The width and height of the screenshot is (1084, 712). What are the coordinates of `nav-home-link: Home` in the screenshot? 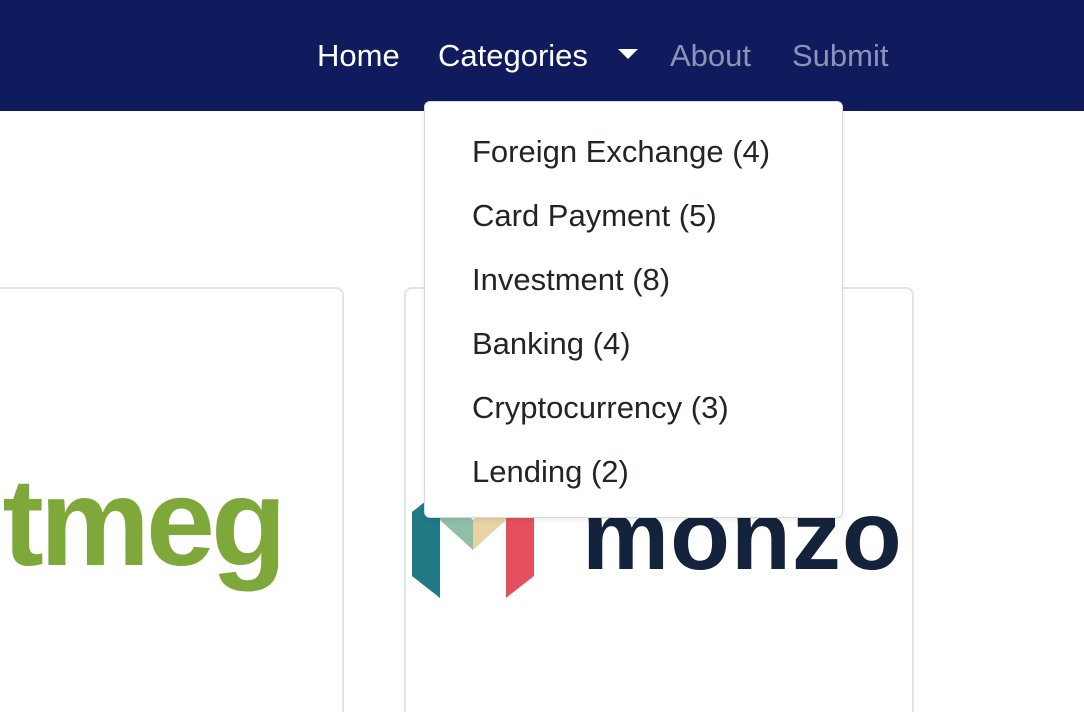 It's located at (358, 56).